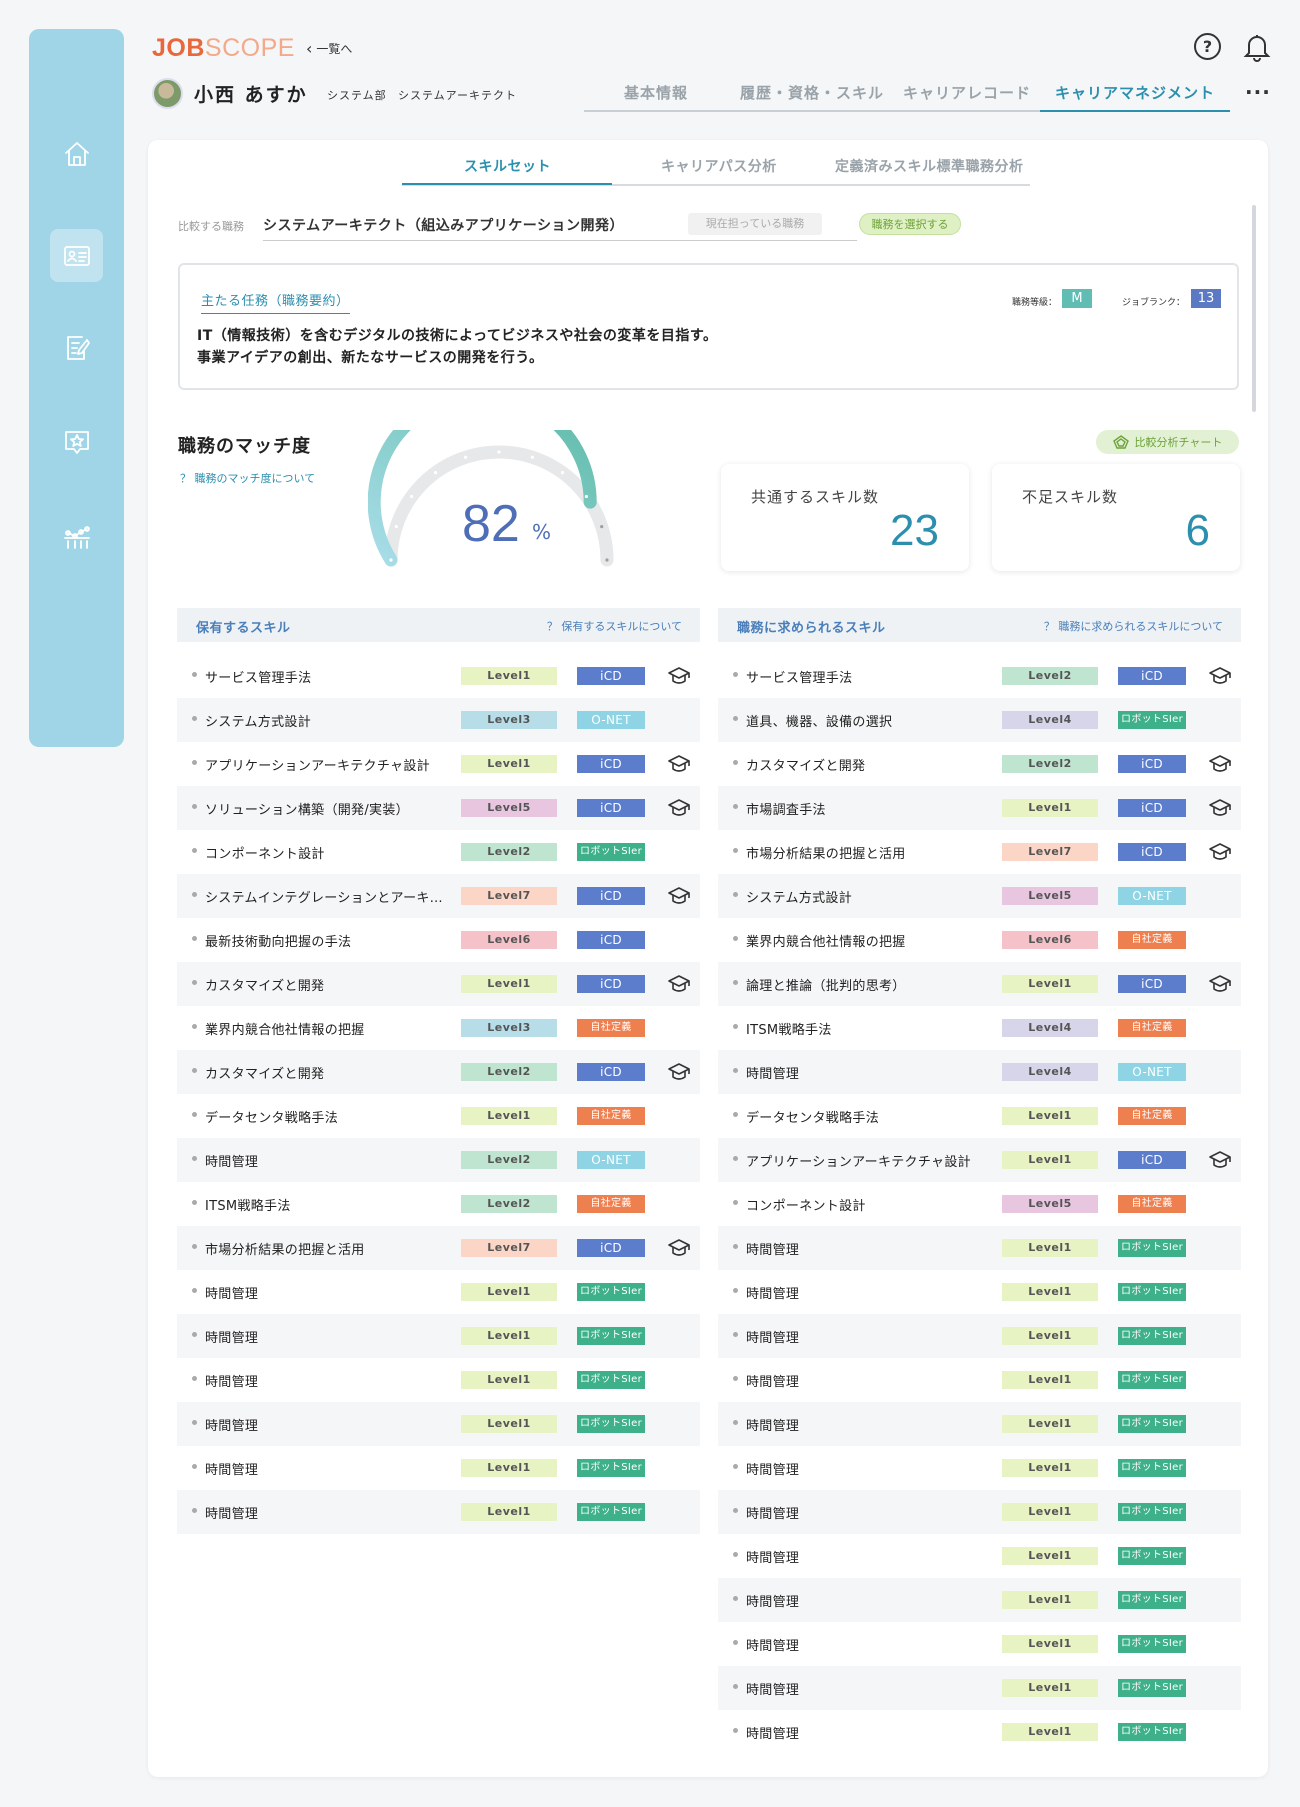 The width and height of the screenshot is (1300, 1807). I want to click on required-skills-help-link: ？ 職務に求められるスキルについて, so click(1133, 626).